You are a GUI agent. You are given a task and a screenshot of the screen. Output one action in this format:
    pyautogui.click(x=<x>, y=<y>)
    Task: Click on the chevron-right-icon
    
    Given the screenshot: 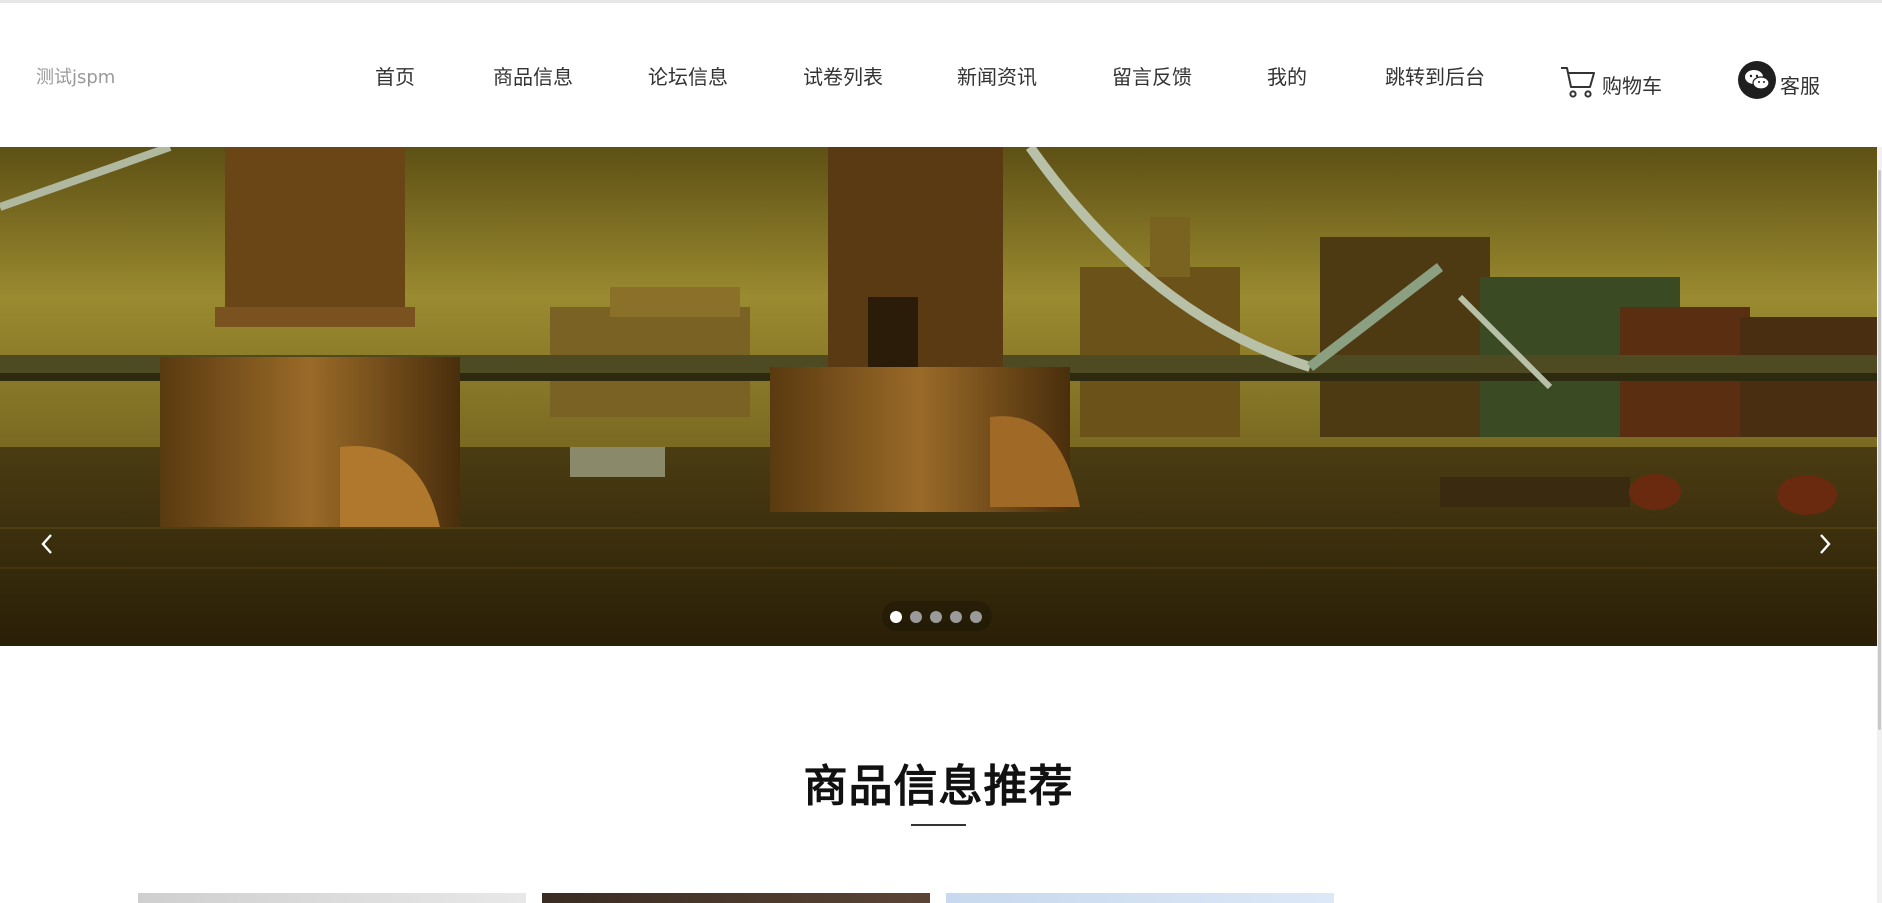 What is the action you would take?
    pyautogui.click(x=1825, y=544)
    